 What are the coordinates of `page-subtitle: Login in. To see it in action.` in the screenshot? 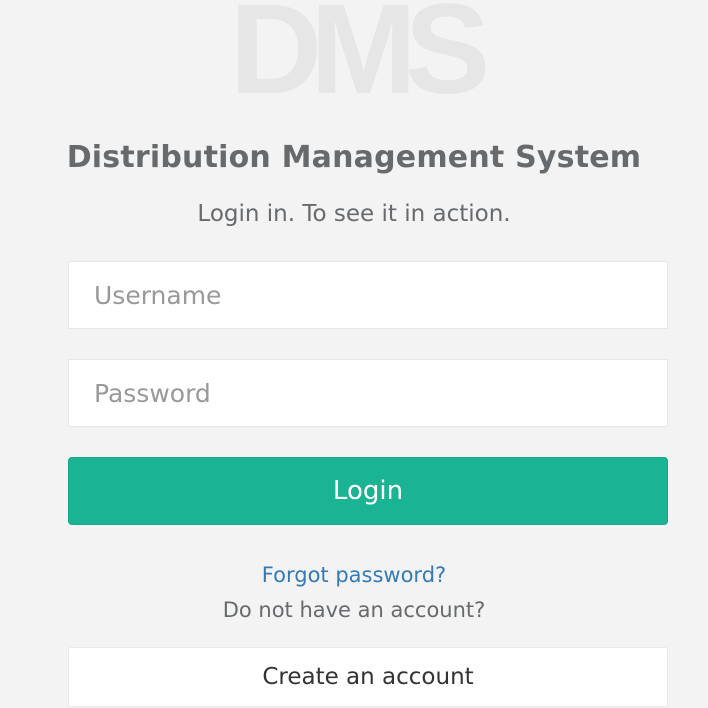 It's located at (354, 214).